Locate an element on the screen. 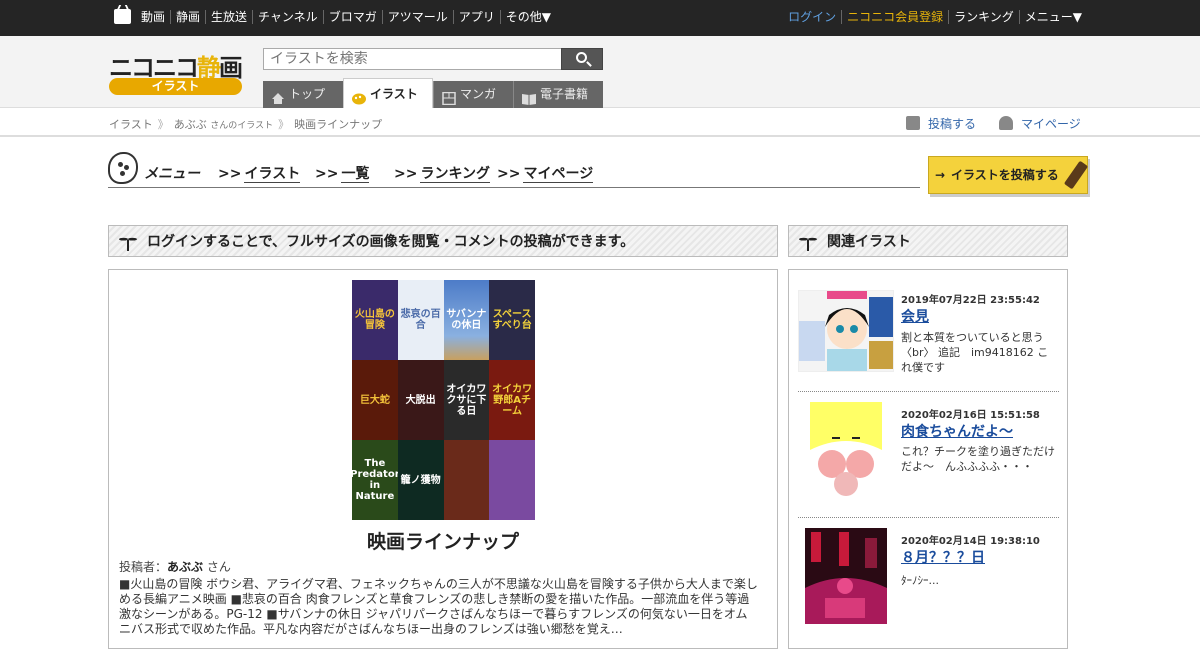  logo-sub-label: イラスト is located at coordinates (175, 86).